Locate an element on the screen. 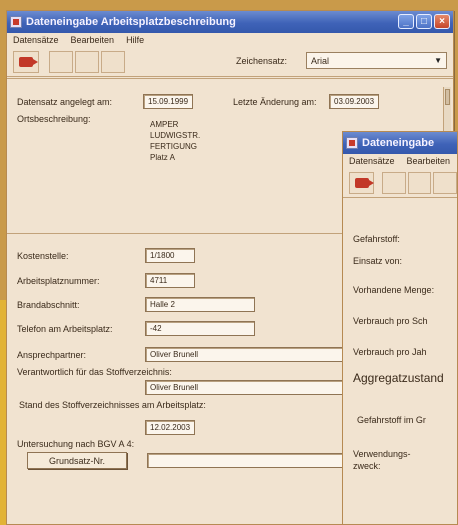 The height and width of the screenshot is (525, 458). second-titlebar: Dateneingabe is located at coordinates (400, 143).